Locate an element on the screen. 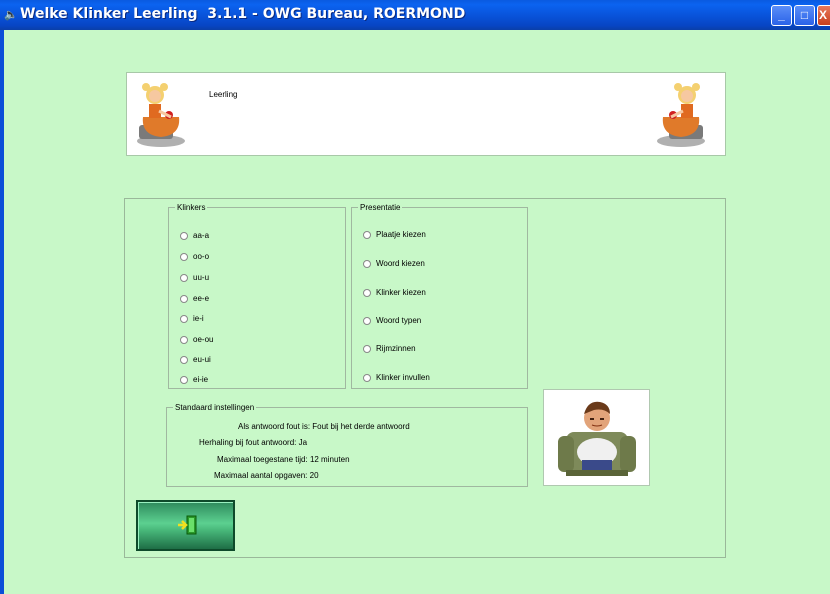  header-panel: Leerling is located at coordinates (426, 114).